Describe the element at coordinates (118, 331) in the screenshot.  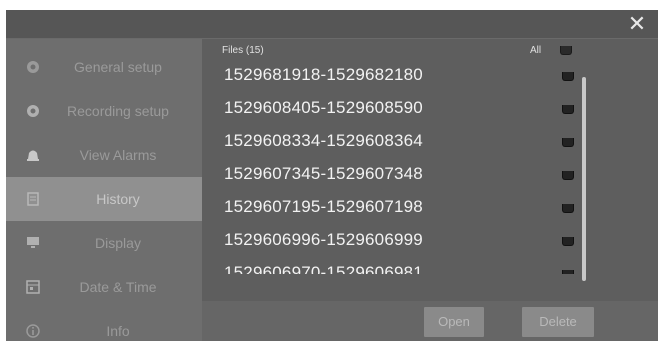
I see `sidebar-item-label: Info` at that location.